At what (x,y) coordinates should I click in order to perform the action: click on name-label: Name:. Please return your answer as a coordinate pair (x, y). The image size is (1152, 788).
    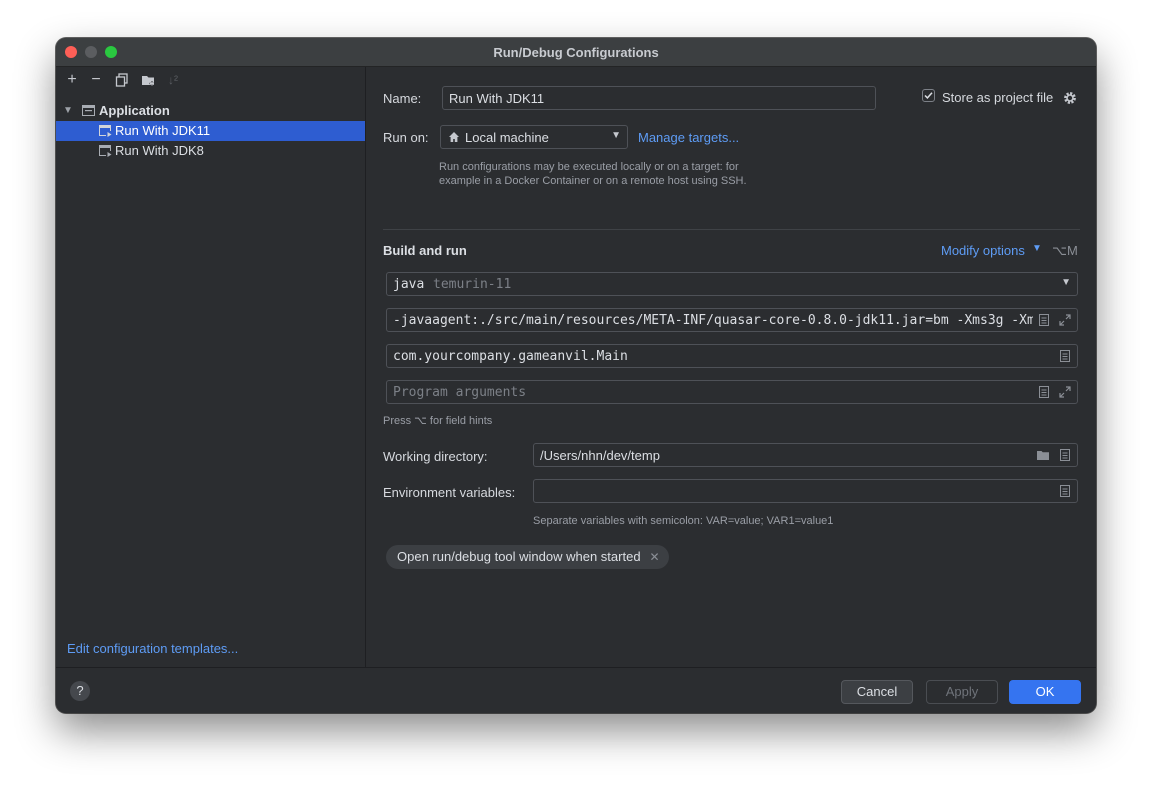
    Looking at the image, I should click on (402, 98).